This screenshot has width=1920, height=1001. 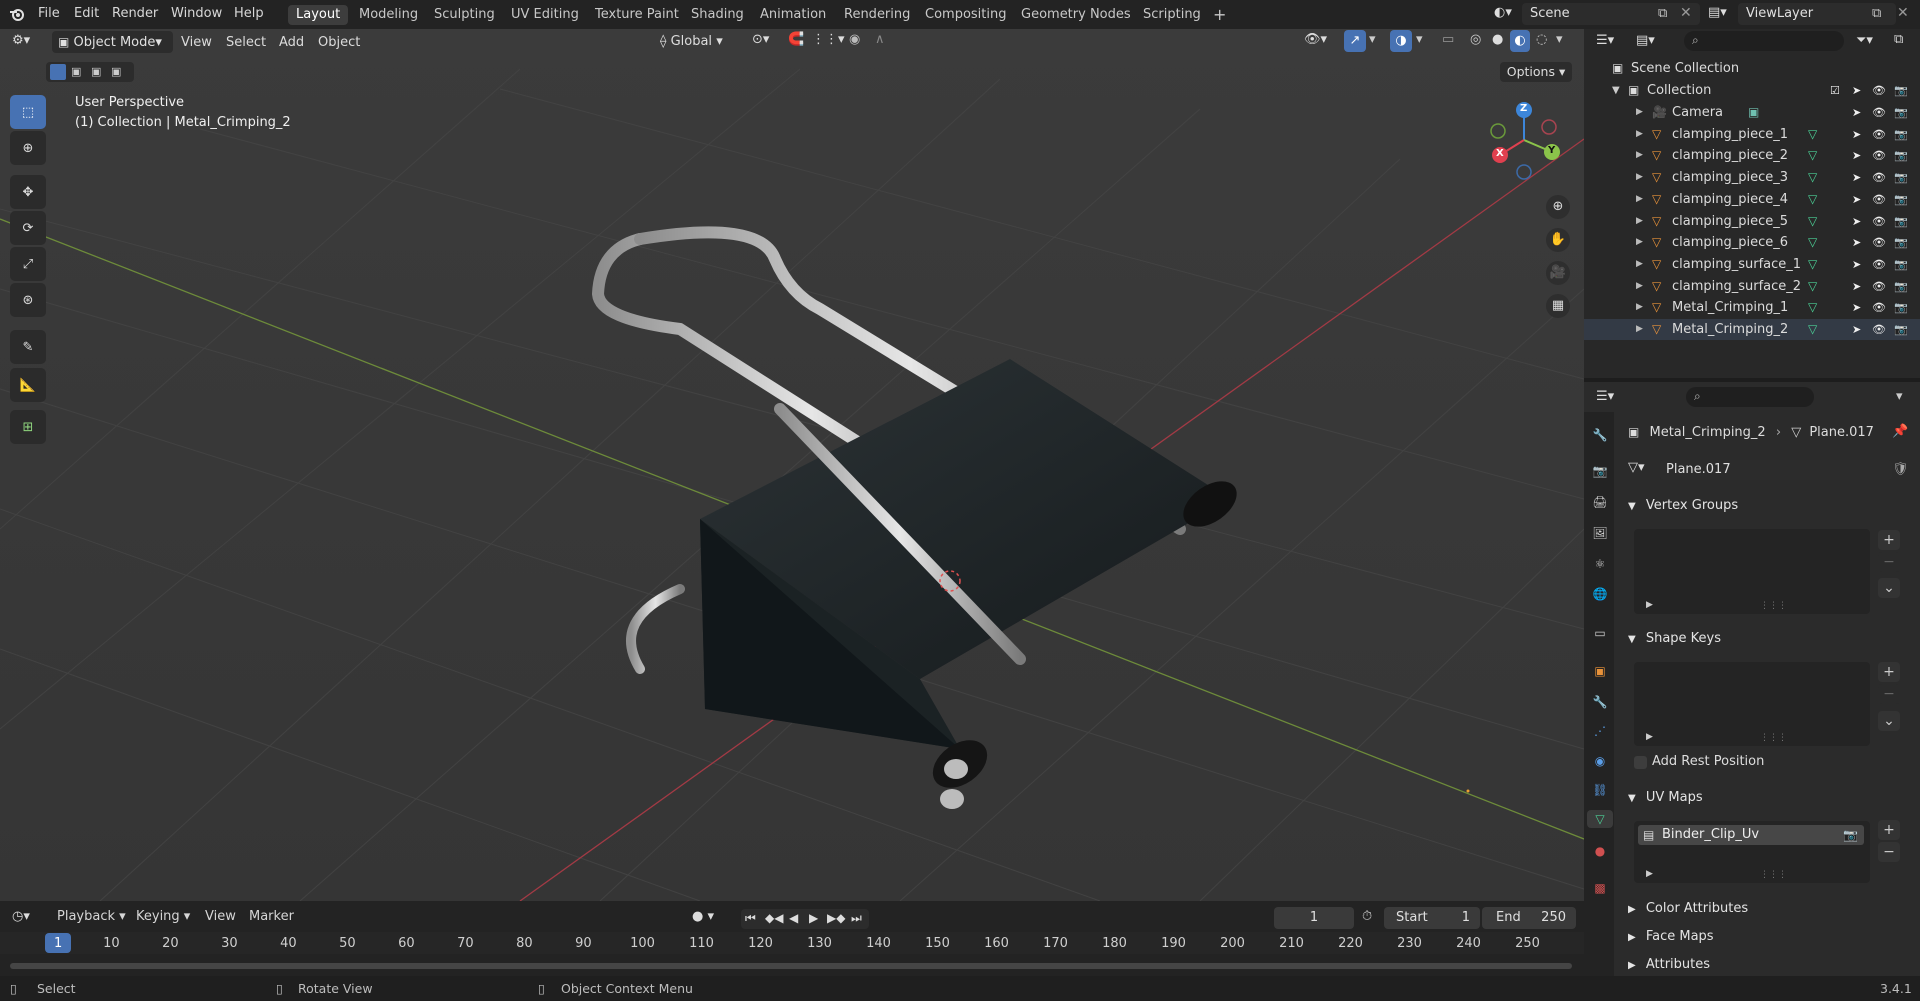 What do you see at coordinates (1752, 242) in the screenshot?
I see `outliner-item: ▶ ▽ clamping_piece_6 ▽ ➤ 👁 📷` at bounding box center [1752, 242].